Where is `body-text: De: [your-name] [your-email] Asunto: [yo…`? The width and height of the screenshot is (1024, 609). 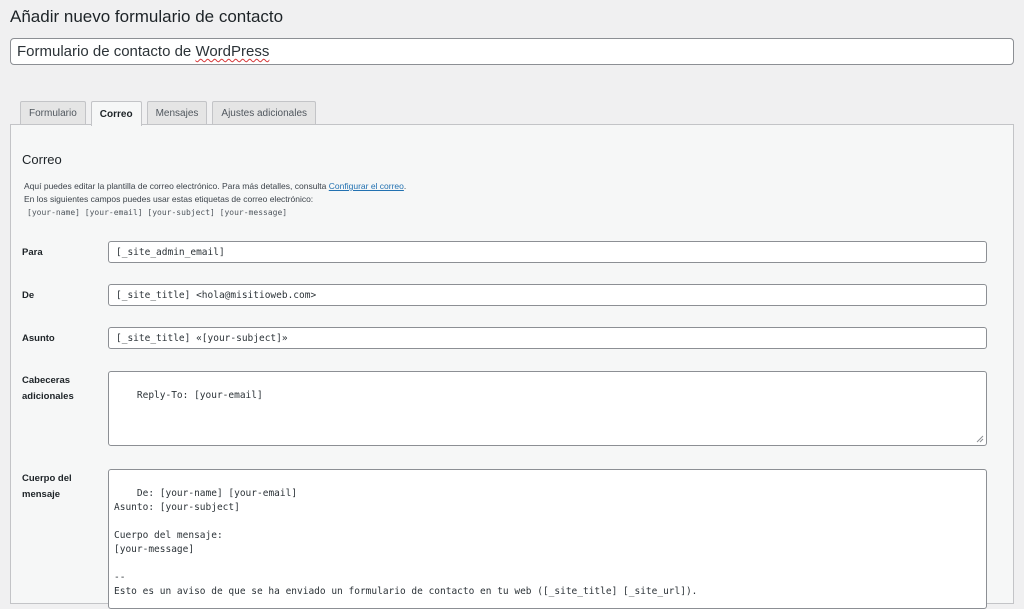
body-text: De: [your-name] [your-email] Asunto: [yo… is located at coordinates (406, 542).